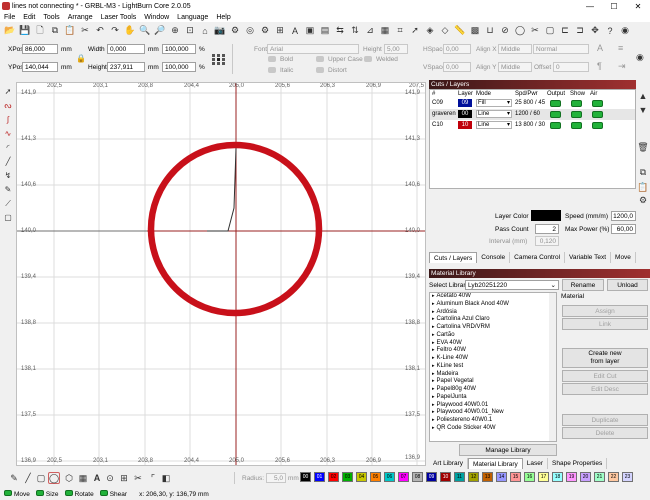 Image resolution: width=650 pixels, height=500 pixels. What do you see at coordinates (557, 477) in the screenshot?
I see `palette-swatch: 18` at bounding box center [557, 477].